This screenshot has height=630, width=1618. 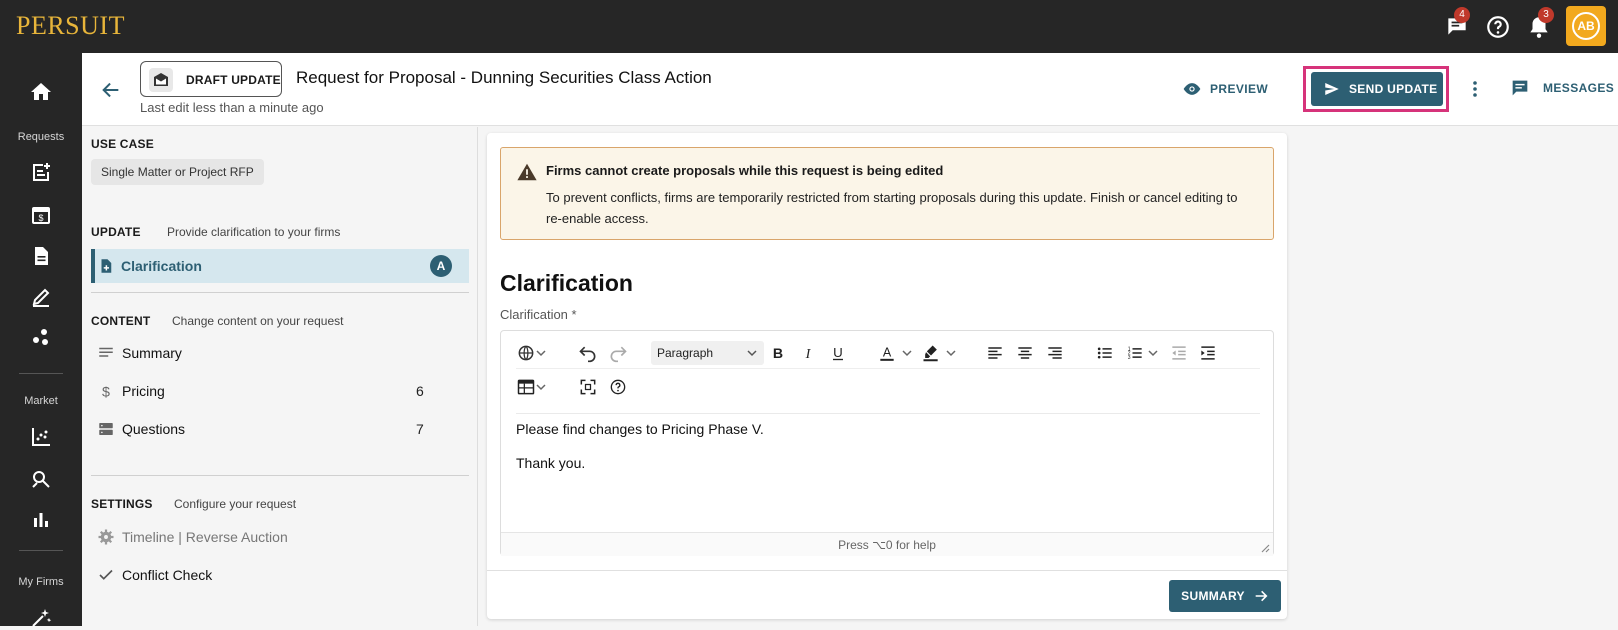 I want to click on highlight-color-icon, so click(x=931, y=353).